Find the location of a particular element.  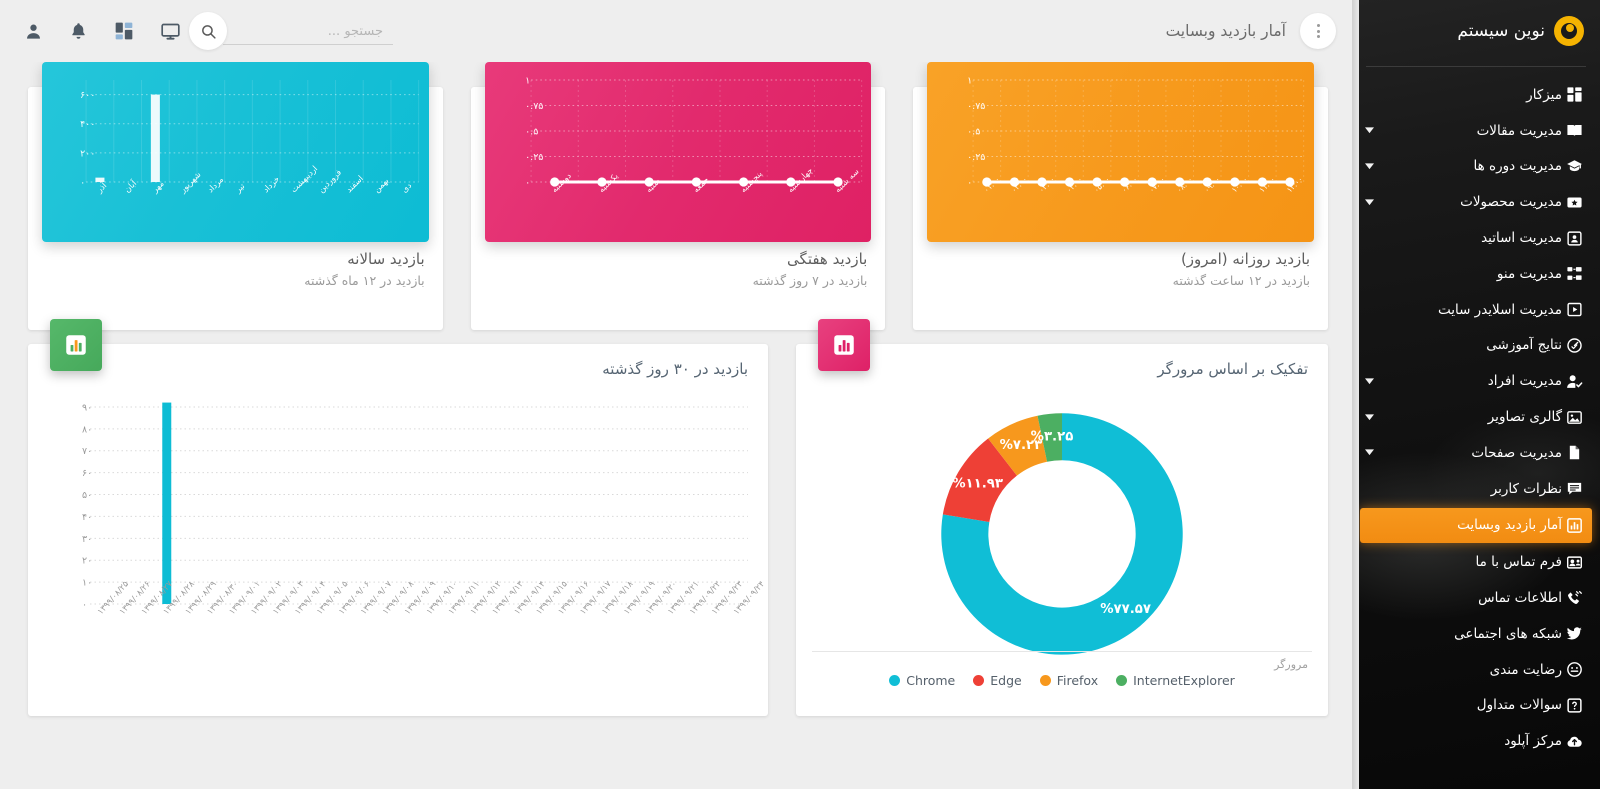

sidebar-item-5: مدیریت اساتید is located at coordinates (1476, 238).